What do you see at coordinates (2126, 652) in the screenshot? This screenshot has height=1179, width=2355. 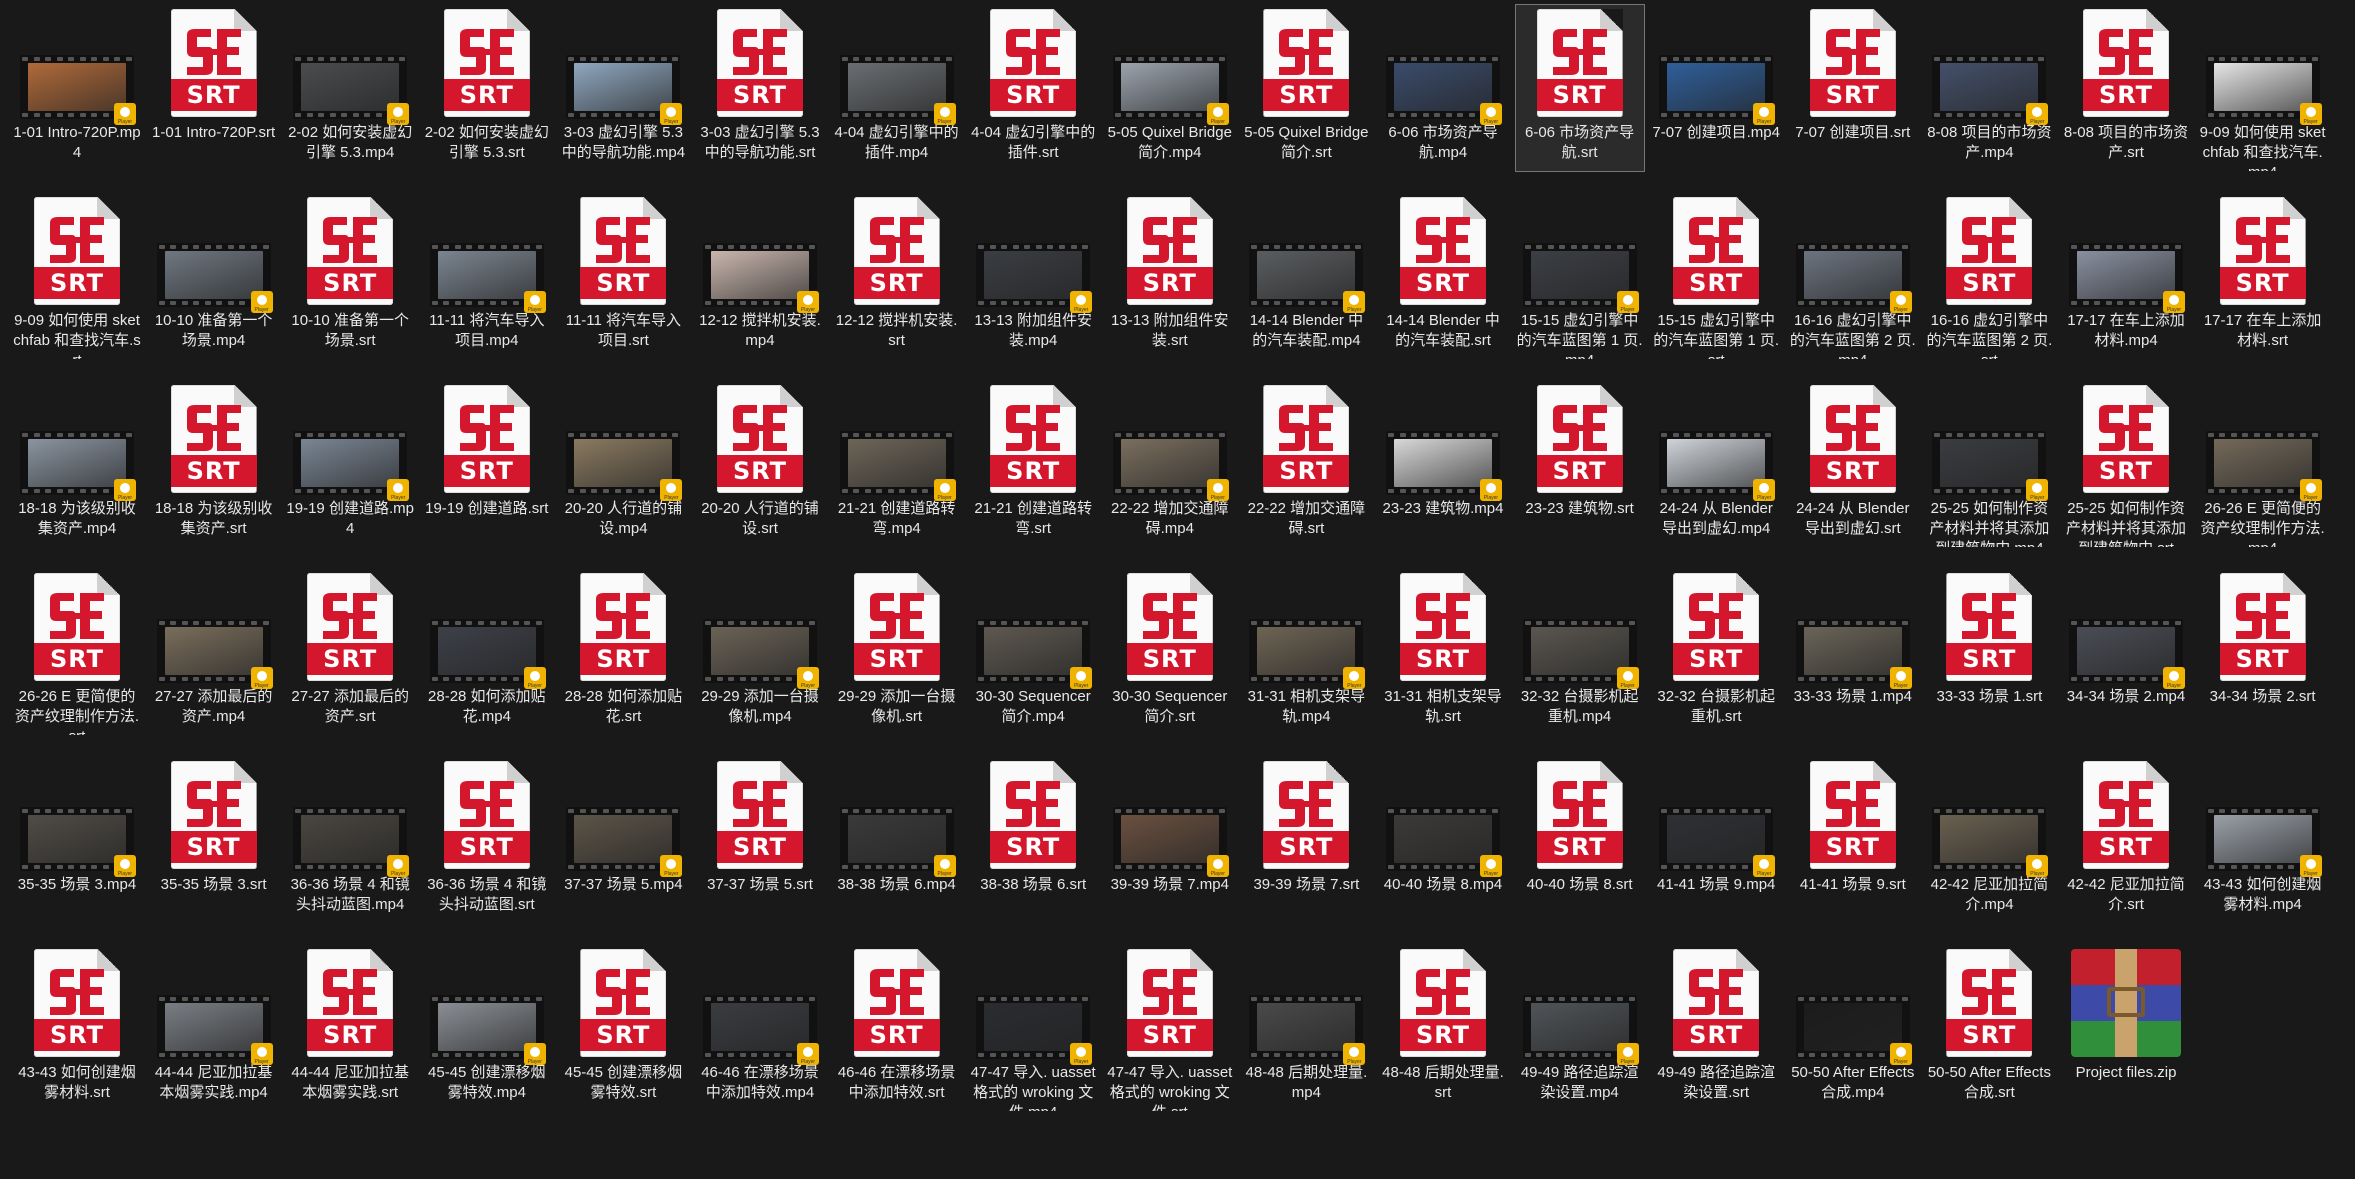 I see `file-item-mp4: 34-34 场景 2.mp4` at bounding box center [2126, 652].